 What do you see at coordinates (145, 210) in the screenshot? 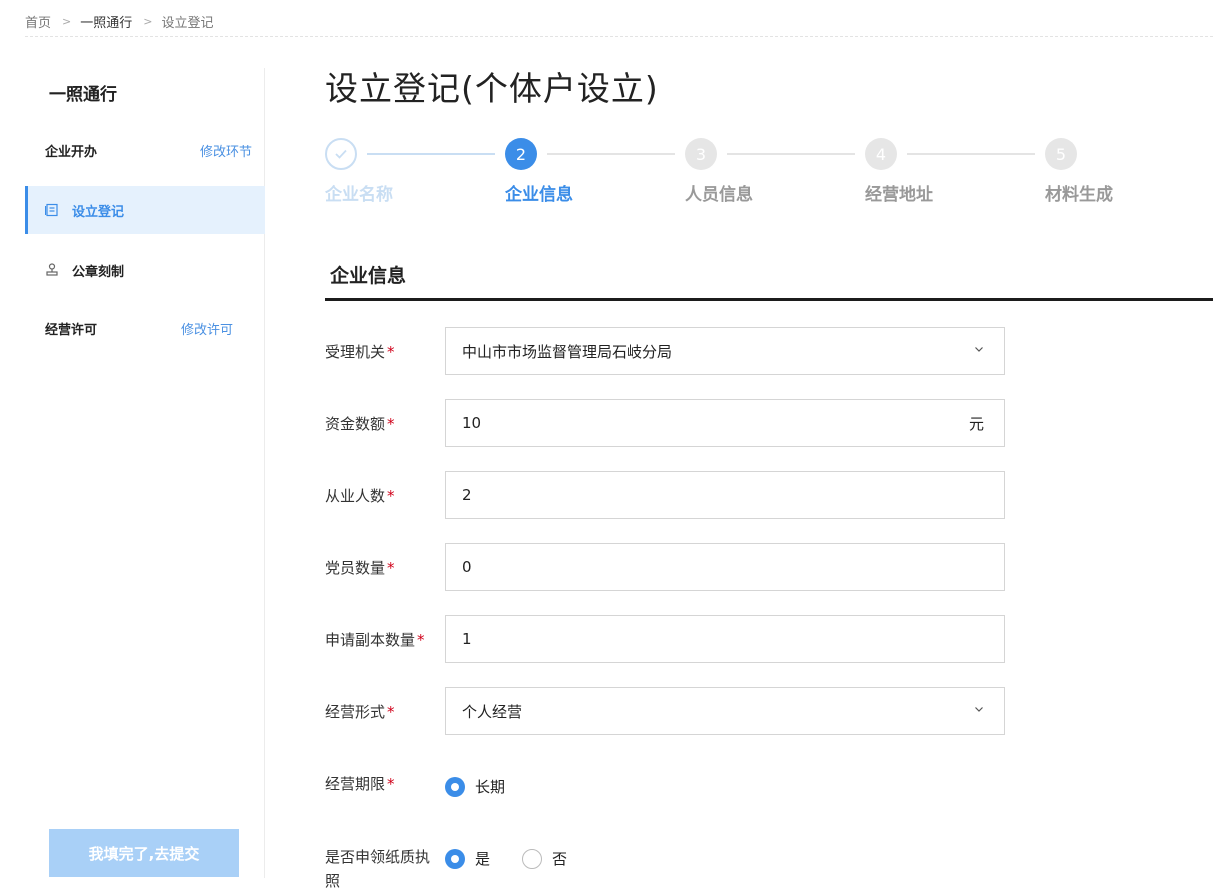
I see `sidebar-item-registration: 设立登记` at bounding box center [145, 210].